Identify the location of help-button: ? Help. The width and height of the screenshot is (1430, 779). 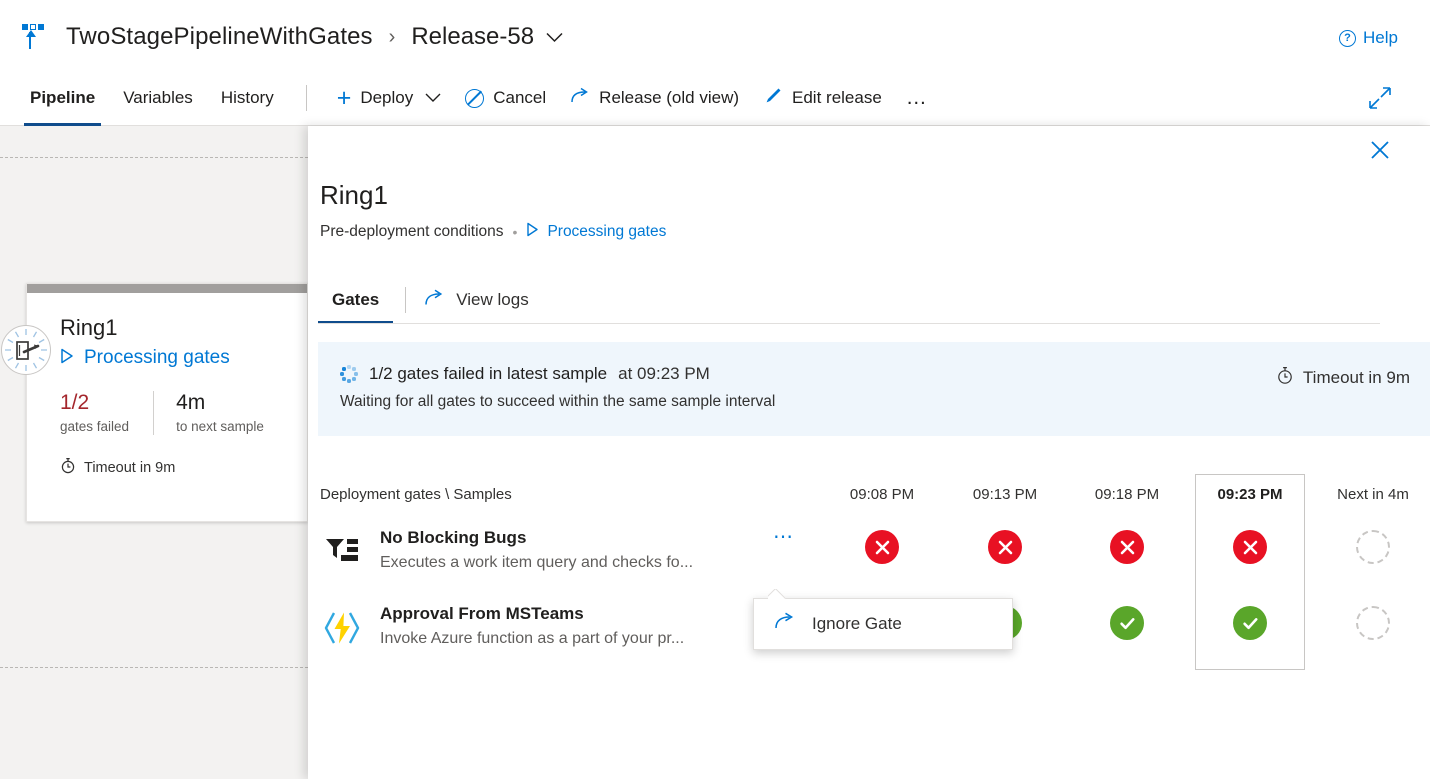
(1368, 38).